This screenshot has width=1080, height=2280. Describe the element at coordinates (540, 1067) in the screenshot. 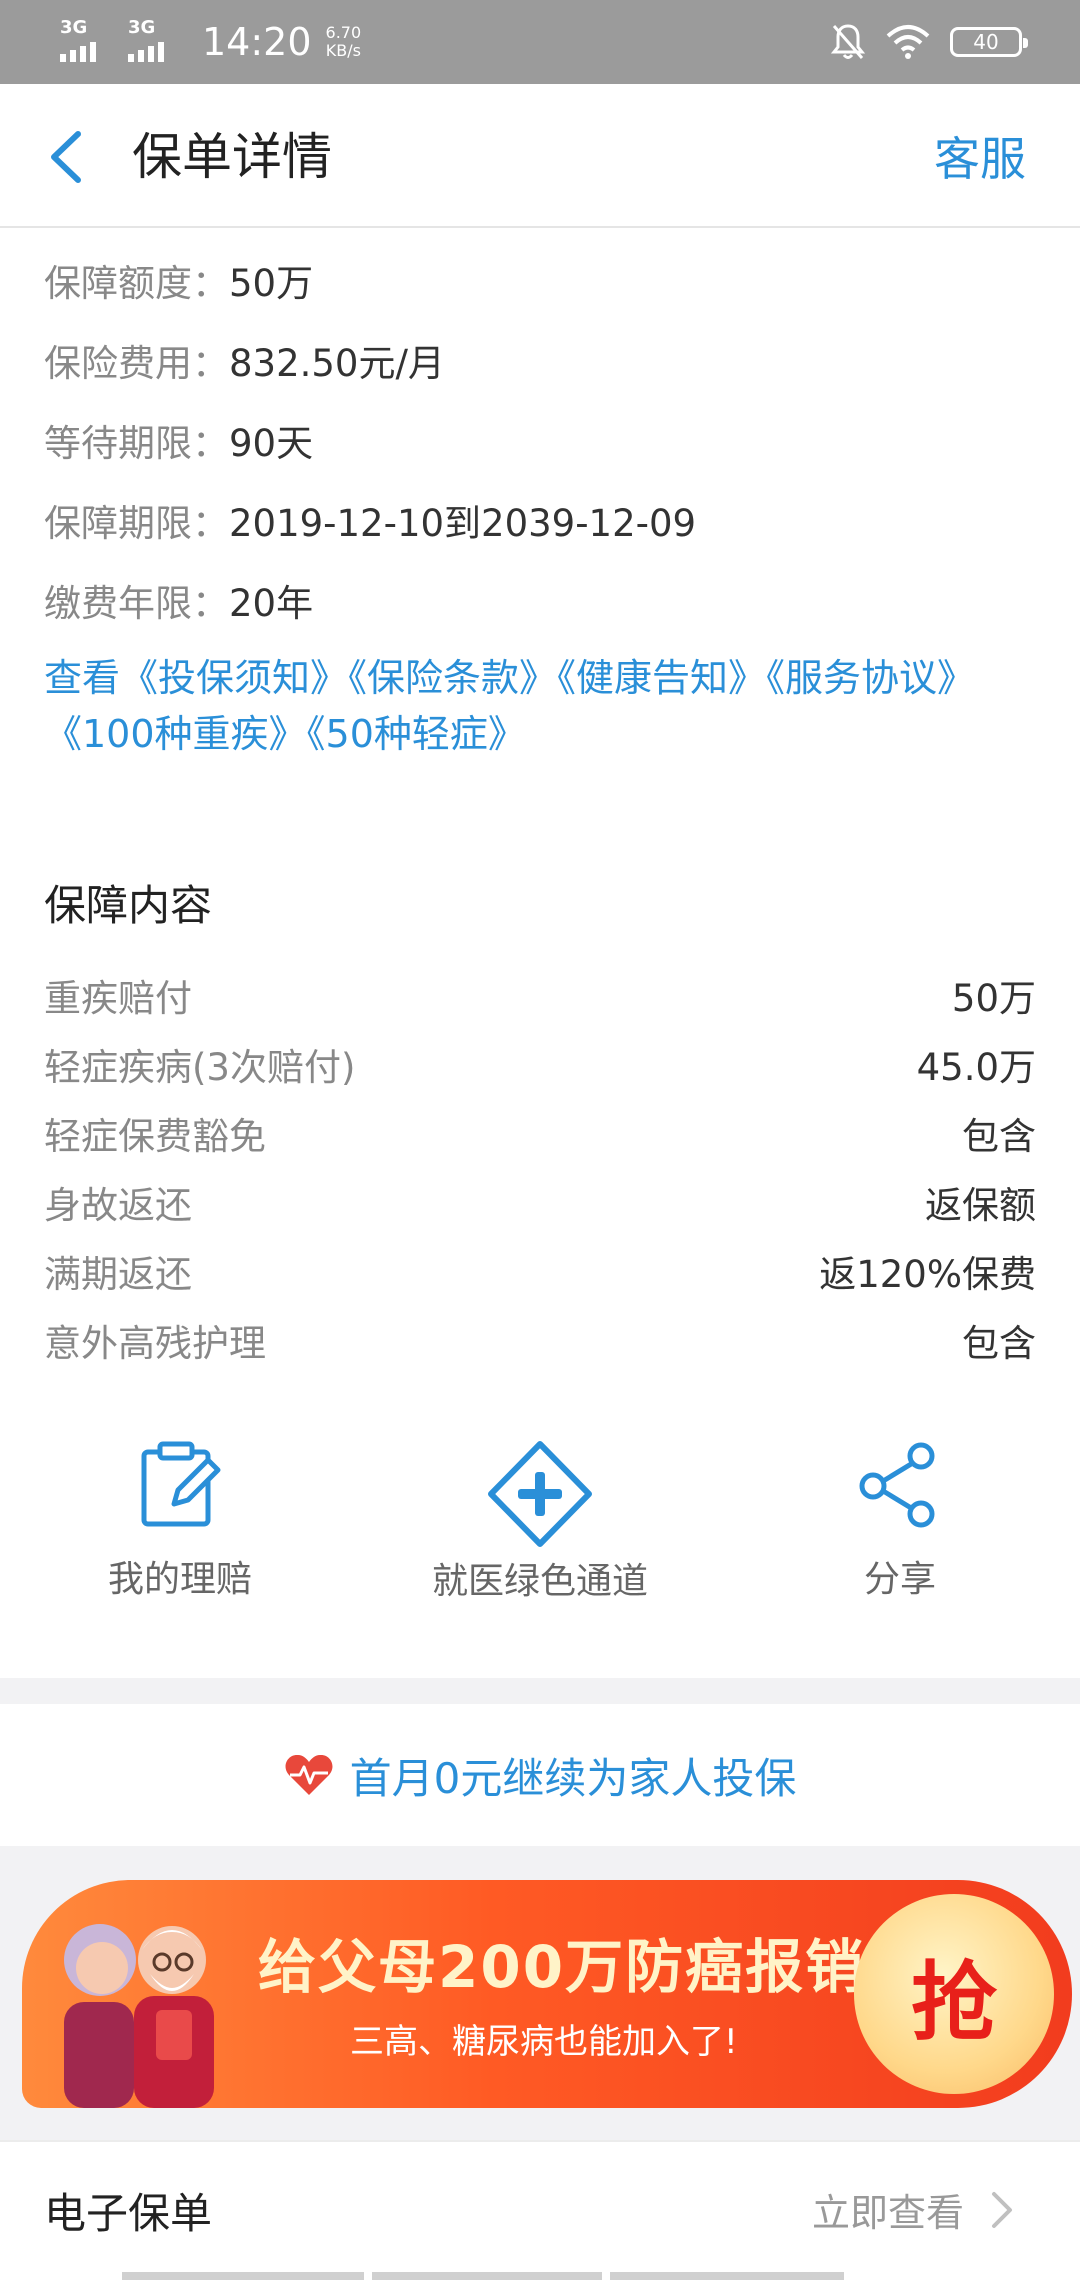

I see `coverage-row: 轻症疾病(3次赔付) 45.0万` at that location.